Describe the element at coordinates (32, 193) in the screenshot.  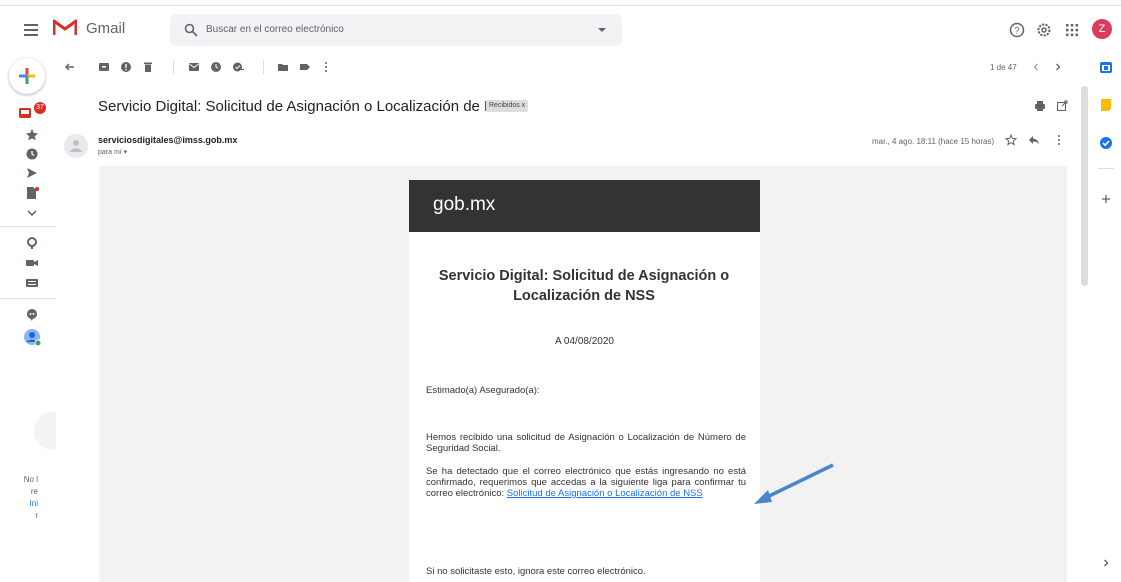
I see `drafts-icon` at that location.